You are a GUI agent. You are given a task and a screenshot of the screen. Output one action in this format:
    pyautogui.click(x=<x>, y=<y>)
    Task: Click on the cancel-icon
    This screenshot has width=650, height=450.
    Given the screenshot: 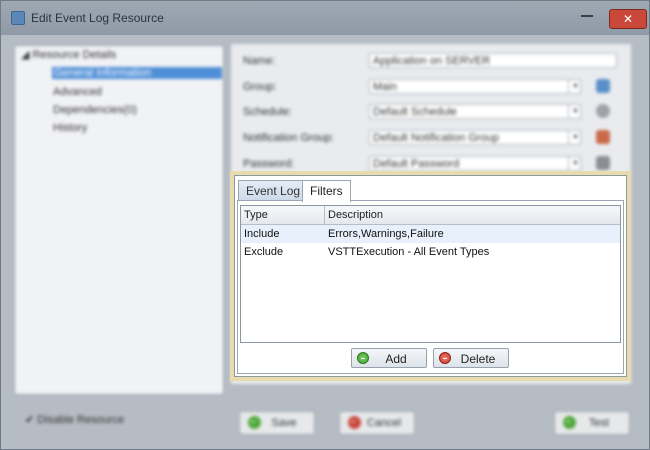 What is the action you would take?
    pyautogui.click(x=354, y=422)
    